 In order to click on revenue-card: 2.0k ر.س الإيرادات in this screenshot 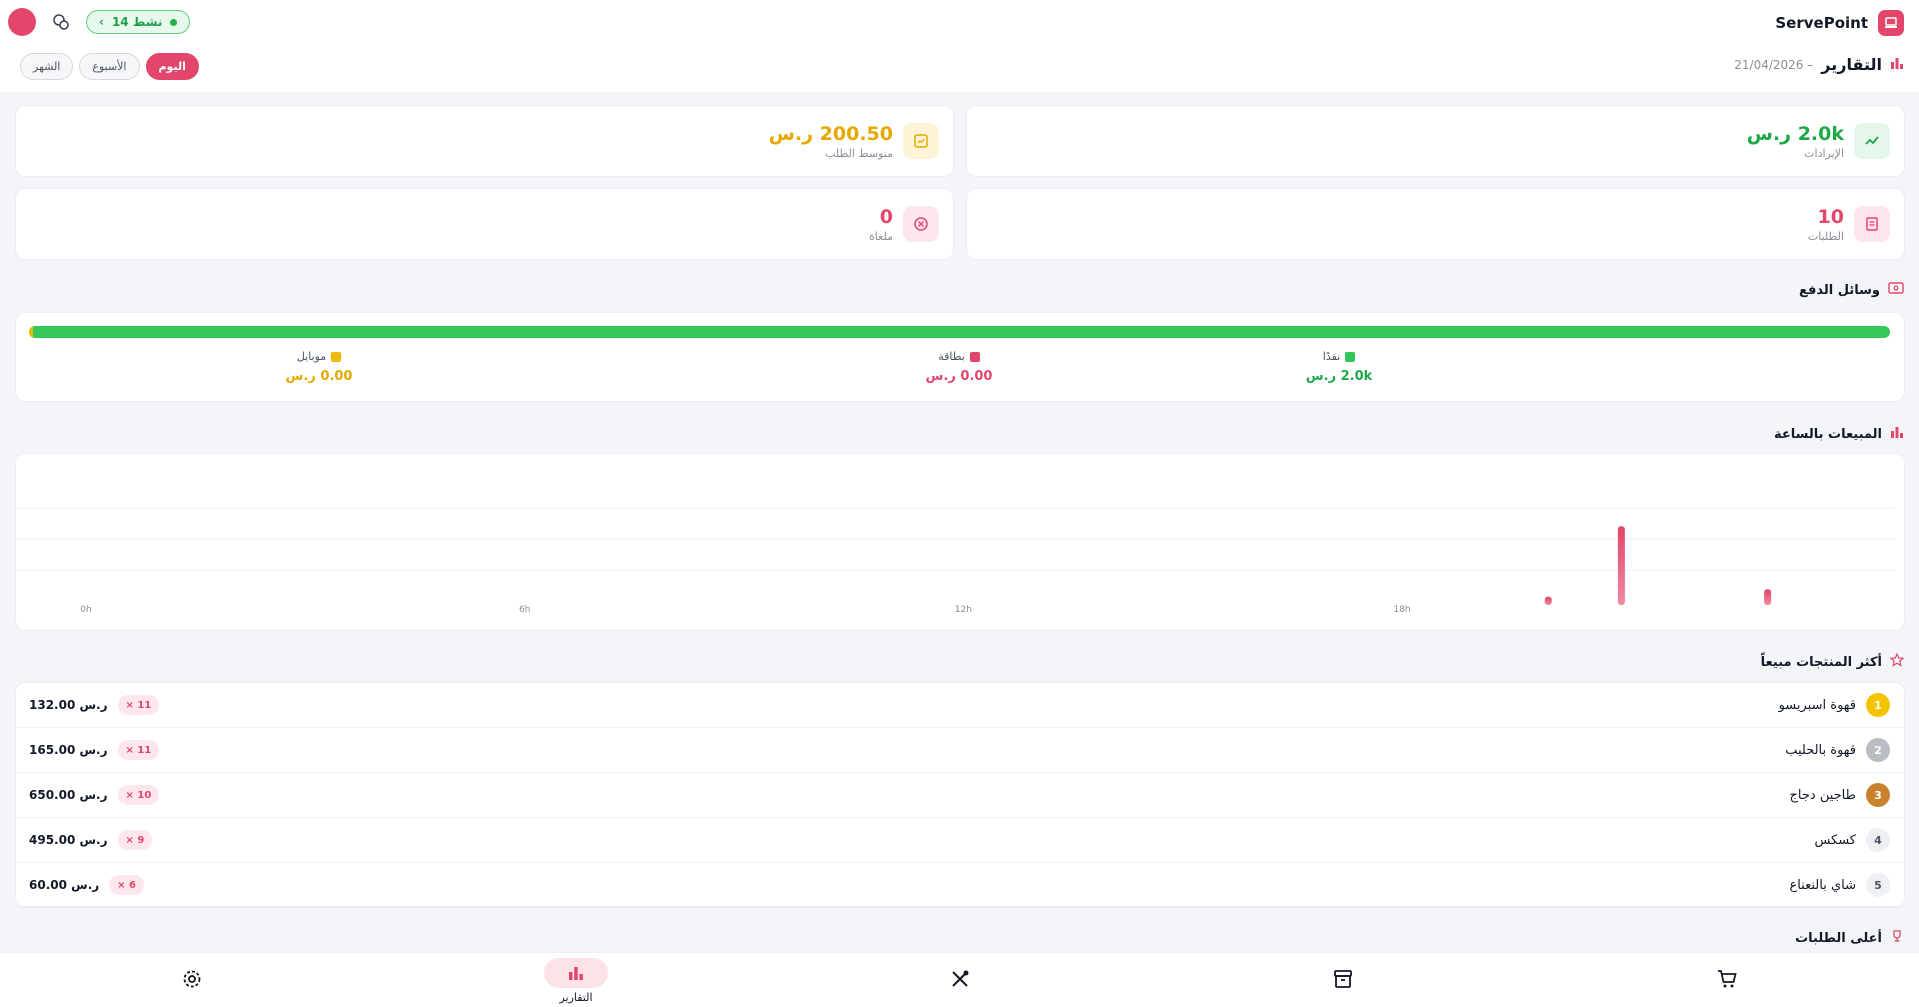, I will do `click(1435, 141)`.